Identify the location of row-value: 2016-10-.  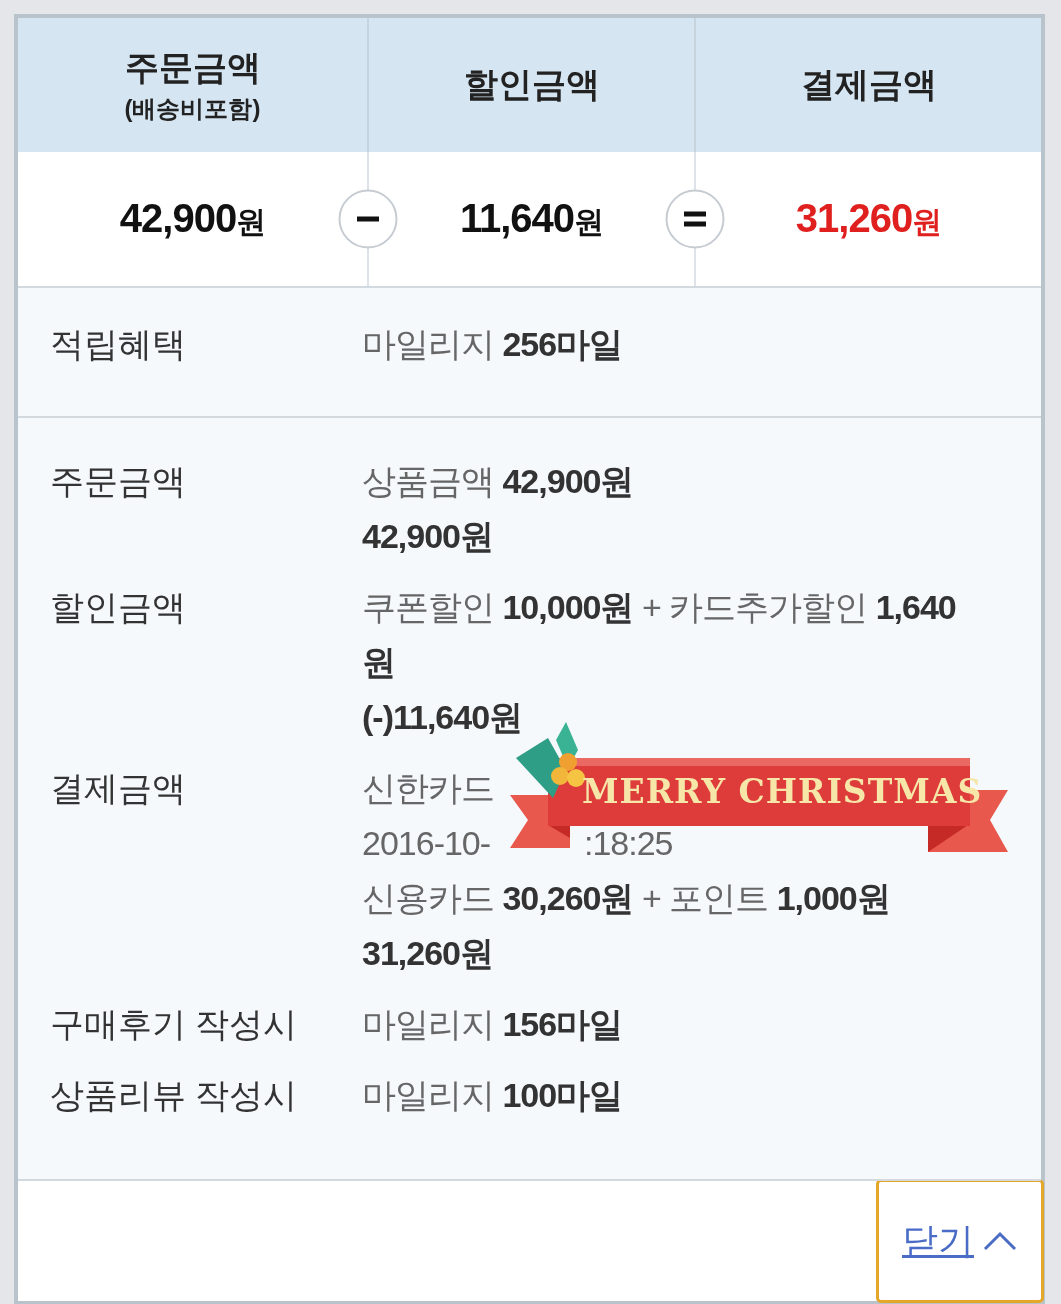
(427, 843).